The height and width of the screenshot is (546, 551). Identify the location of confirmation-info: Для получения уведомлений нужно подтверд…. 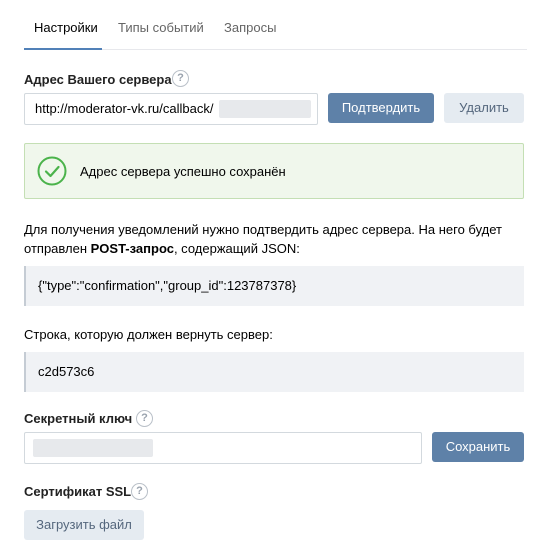
(263, 239).